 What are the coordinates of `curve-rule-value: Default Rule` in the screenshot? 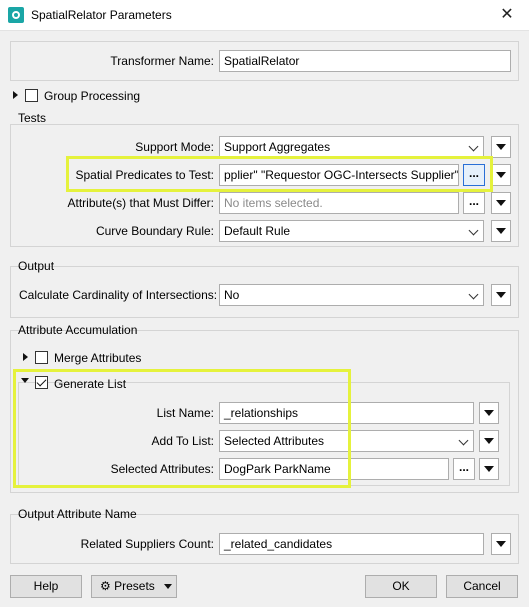 It's located at (257, 231).